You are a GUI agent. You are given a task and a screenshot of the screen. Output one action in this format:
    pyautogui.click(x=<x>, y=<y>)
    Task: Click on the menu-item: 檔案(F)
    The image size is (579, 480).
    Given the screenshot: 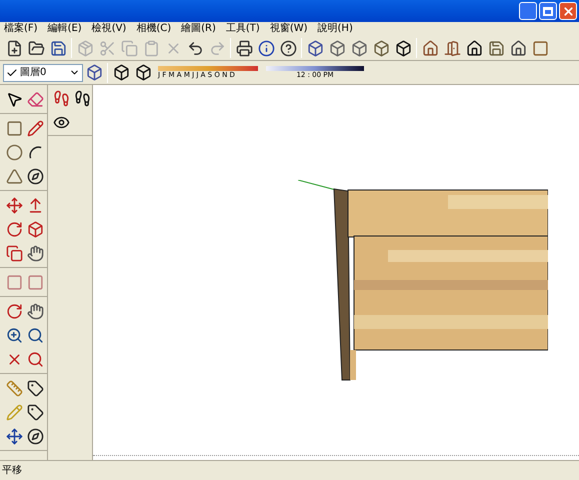 What is the action you would take?
    pyautogui.click(x=21, y=29)
    